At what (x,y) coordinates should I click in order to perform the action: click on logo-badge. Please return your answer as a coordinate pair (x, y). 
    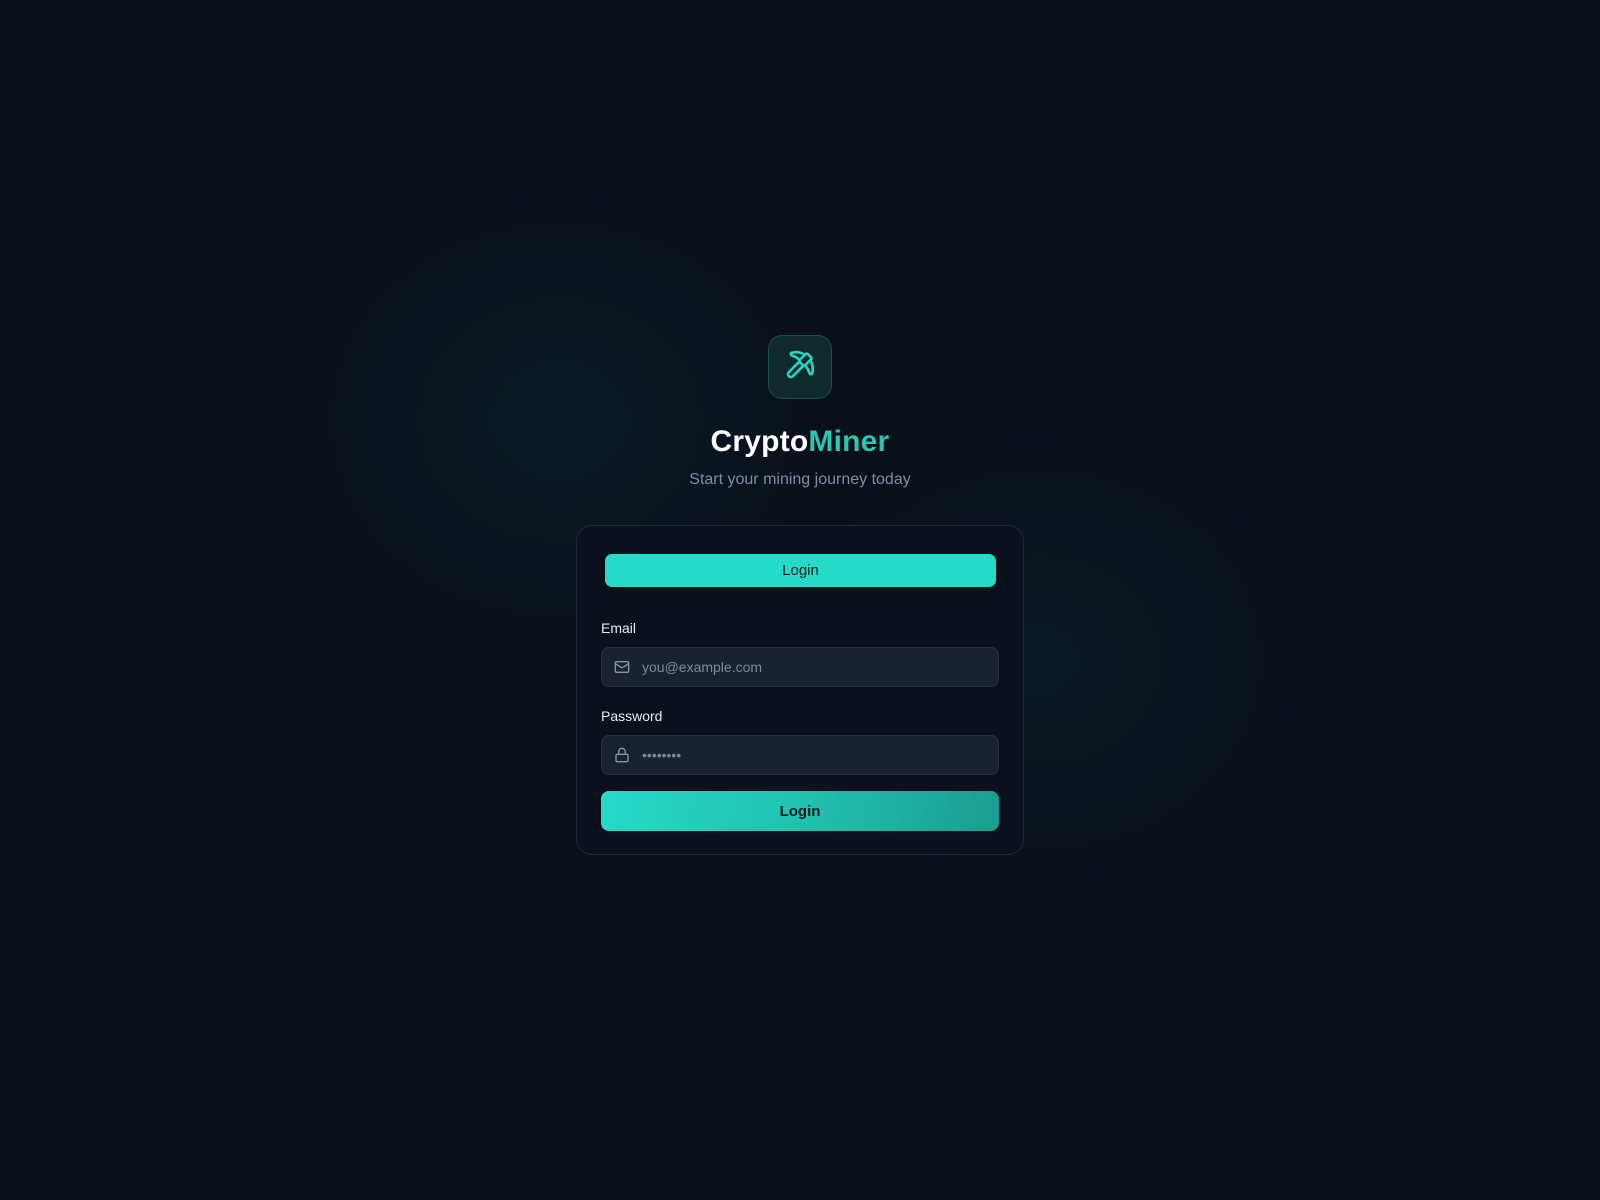
    Looking at the image, I should click on (800, 367).